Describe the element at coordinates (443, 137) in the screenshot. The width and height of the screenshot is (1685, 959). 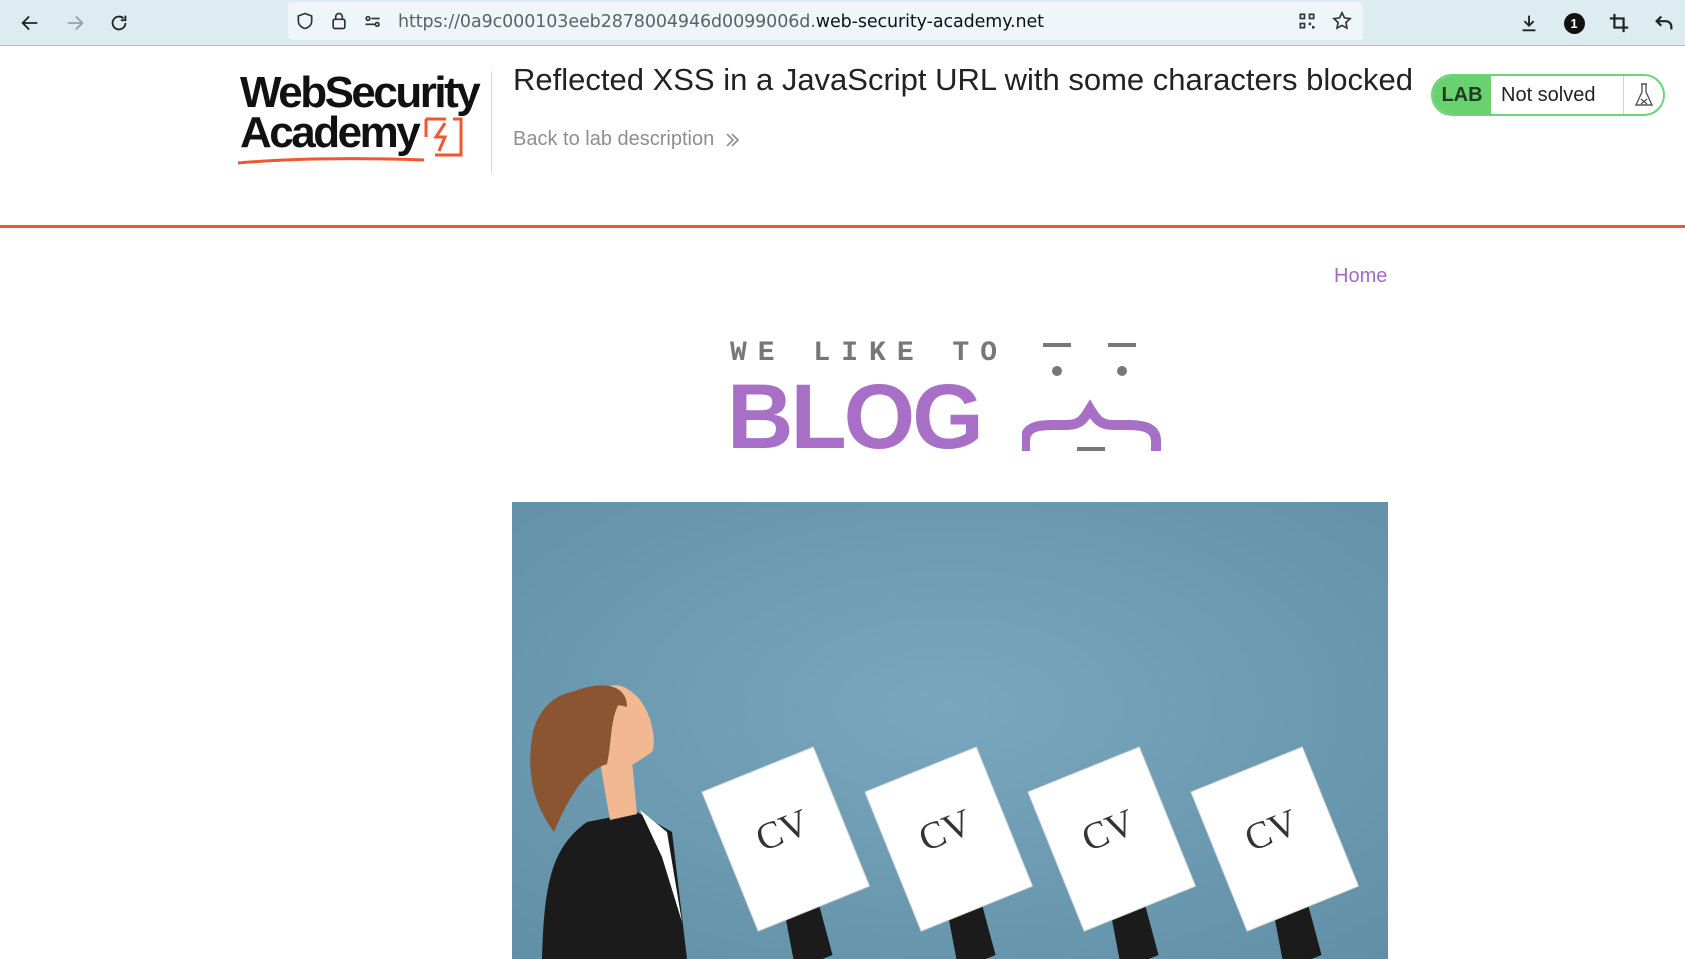
I see `logo-lightning-icon` at that location.